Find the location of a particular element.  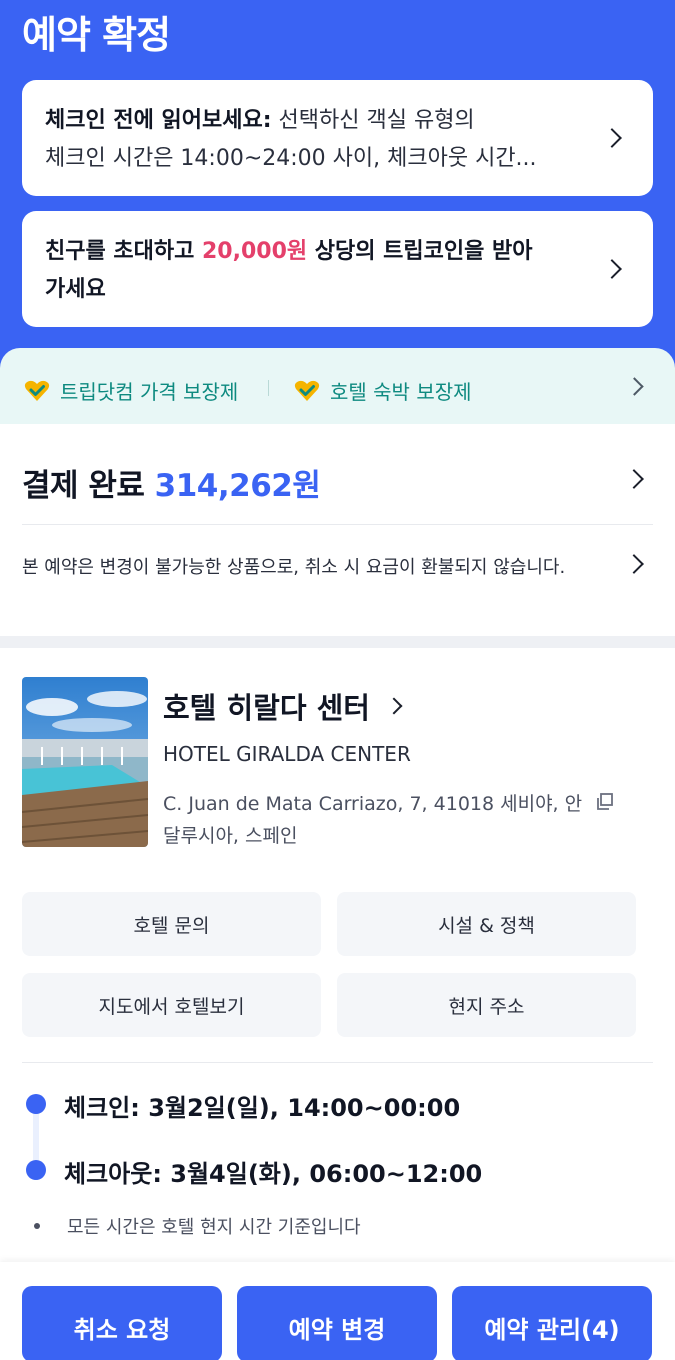

timeline-line is located at coordinates (36, 1137).